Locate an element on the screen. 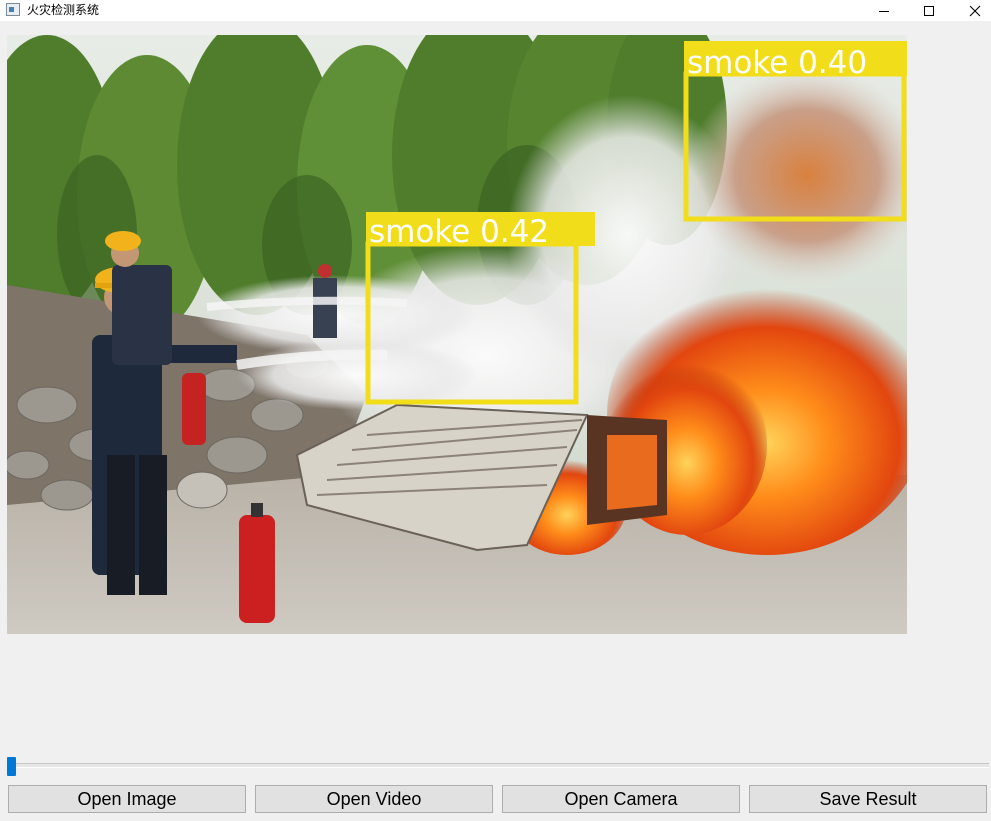 This screenshot has width=991, height=821. maximize-button is located at coordinates (929, 10).